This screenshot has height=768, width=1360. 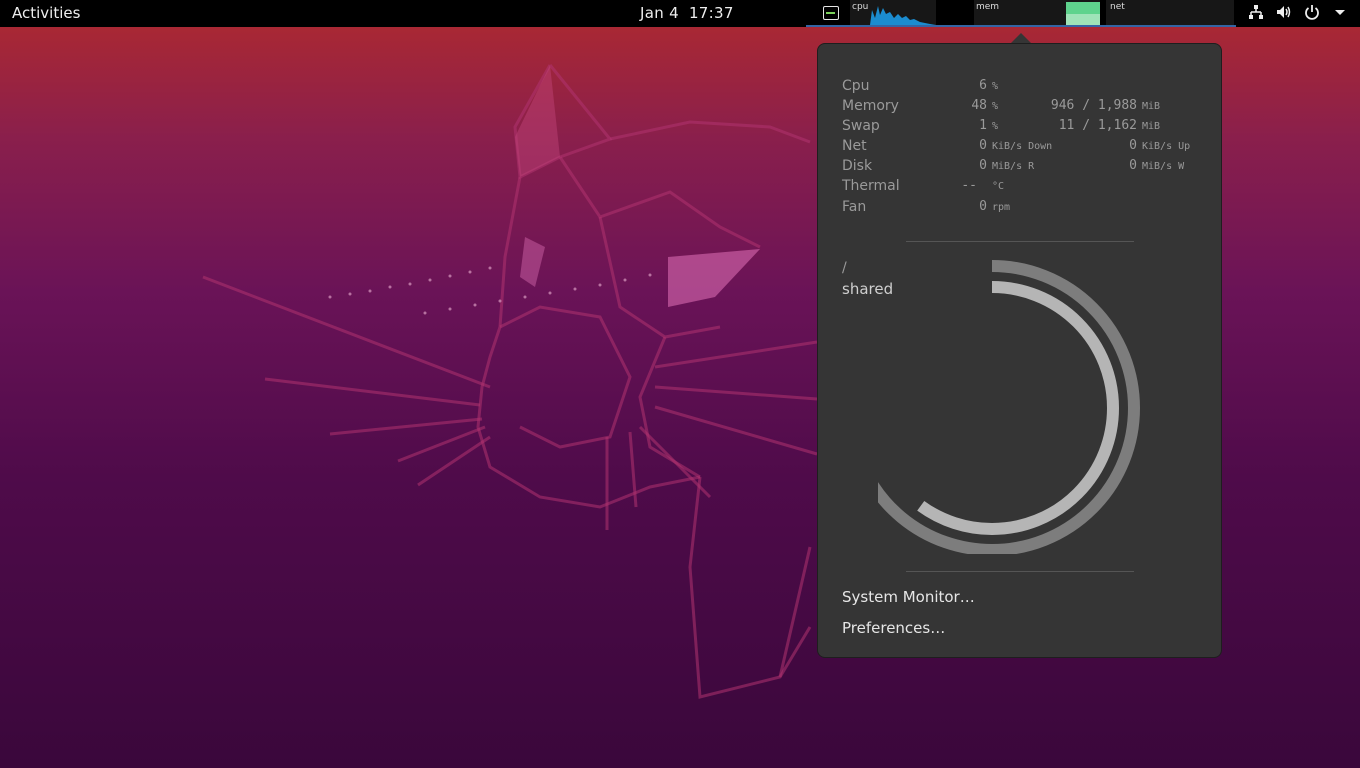 I want to click on mem-graph: mem, so click(x=1037, y=12).